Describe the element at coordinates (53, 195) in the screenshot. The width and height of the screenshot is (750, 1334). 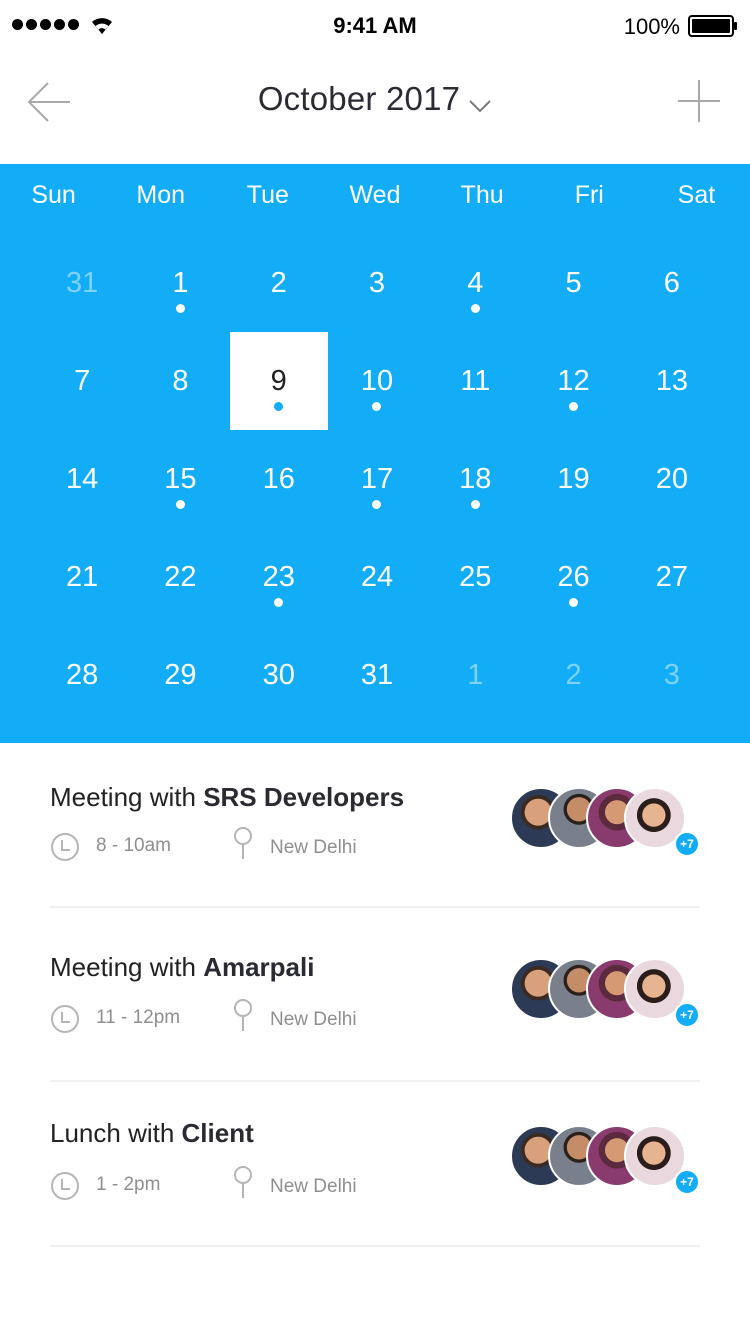
I see `weekday-label: Sun` at that location.